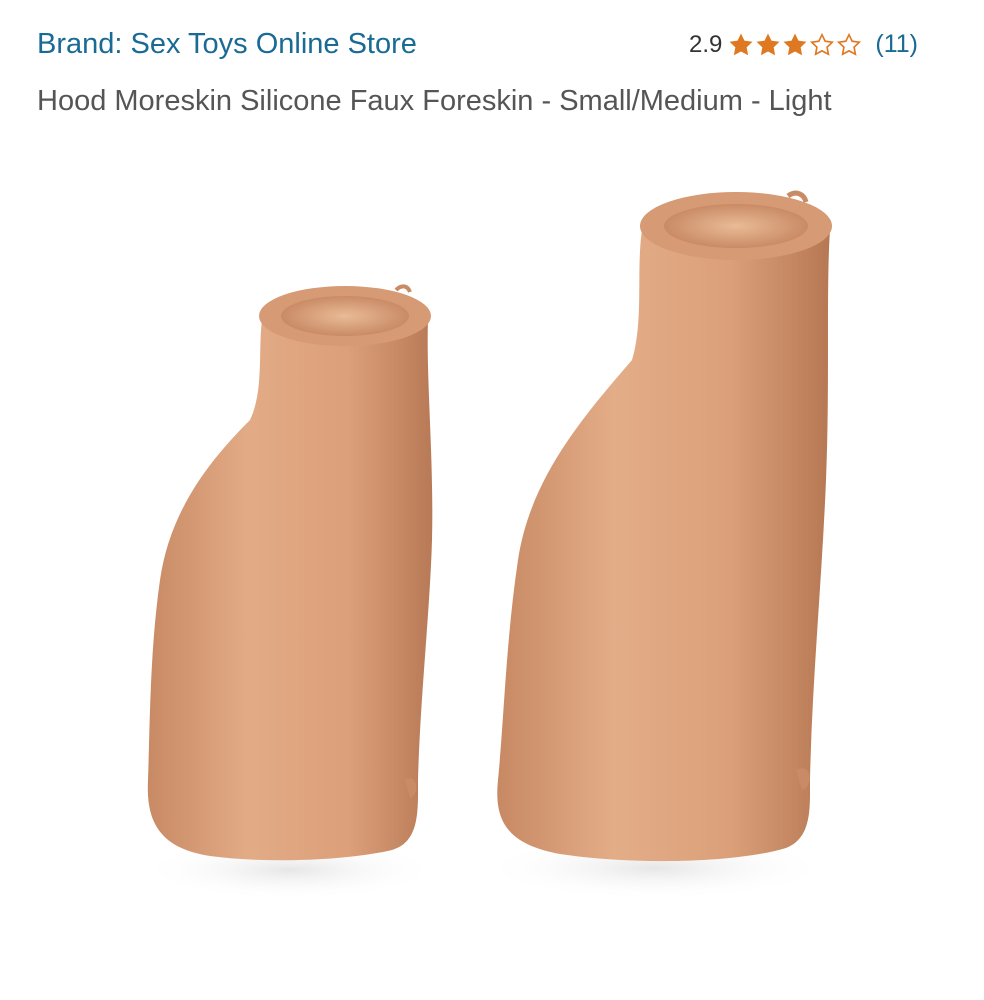  What do you see at coordinates (896, 44) in the screenshot?
I see `rating-count-link: (11)` at bounding box center [896, 44].